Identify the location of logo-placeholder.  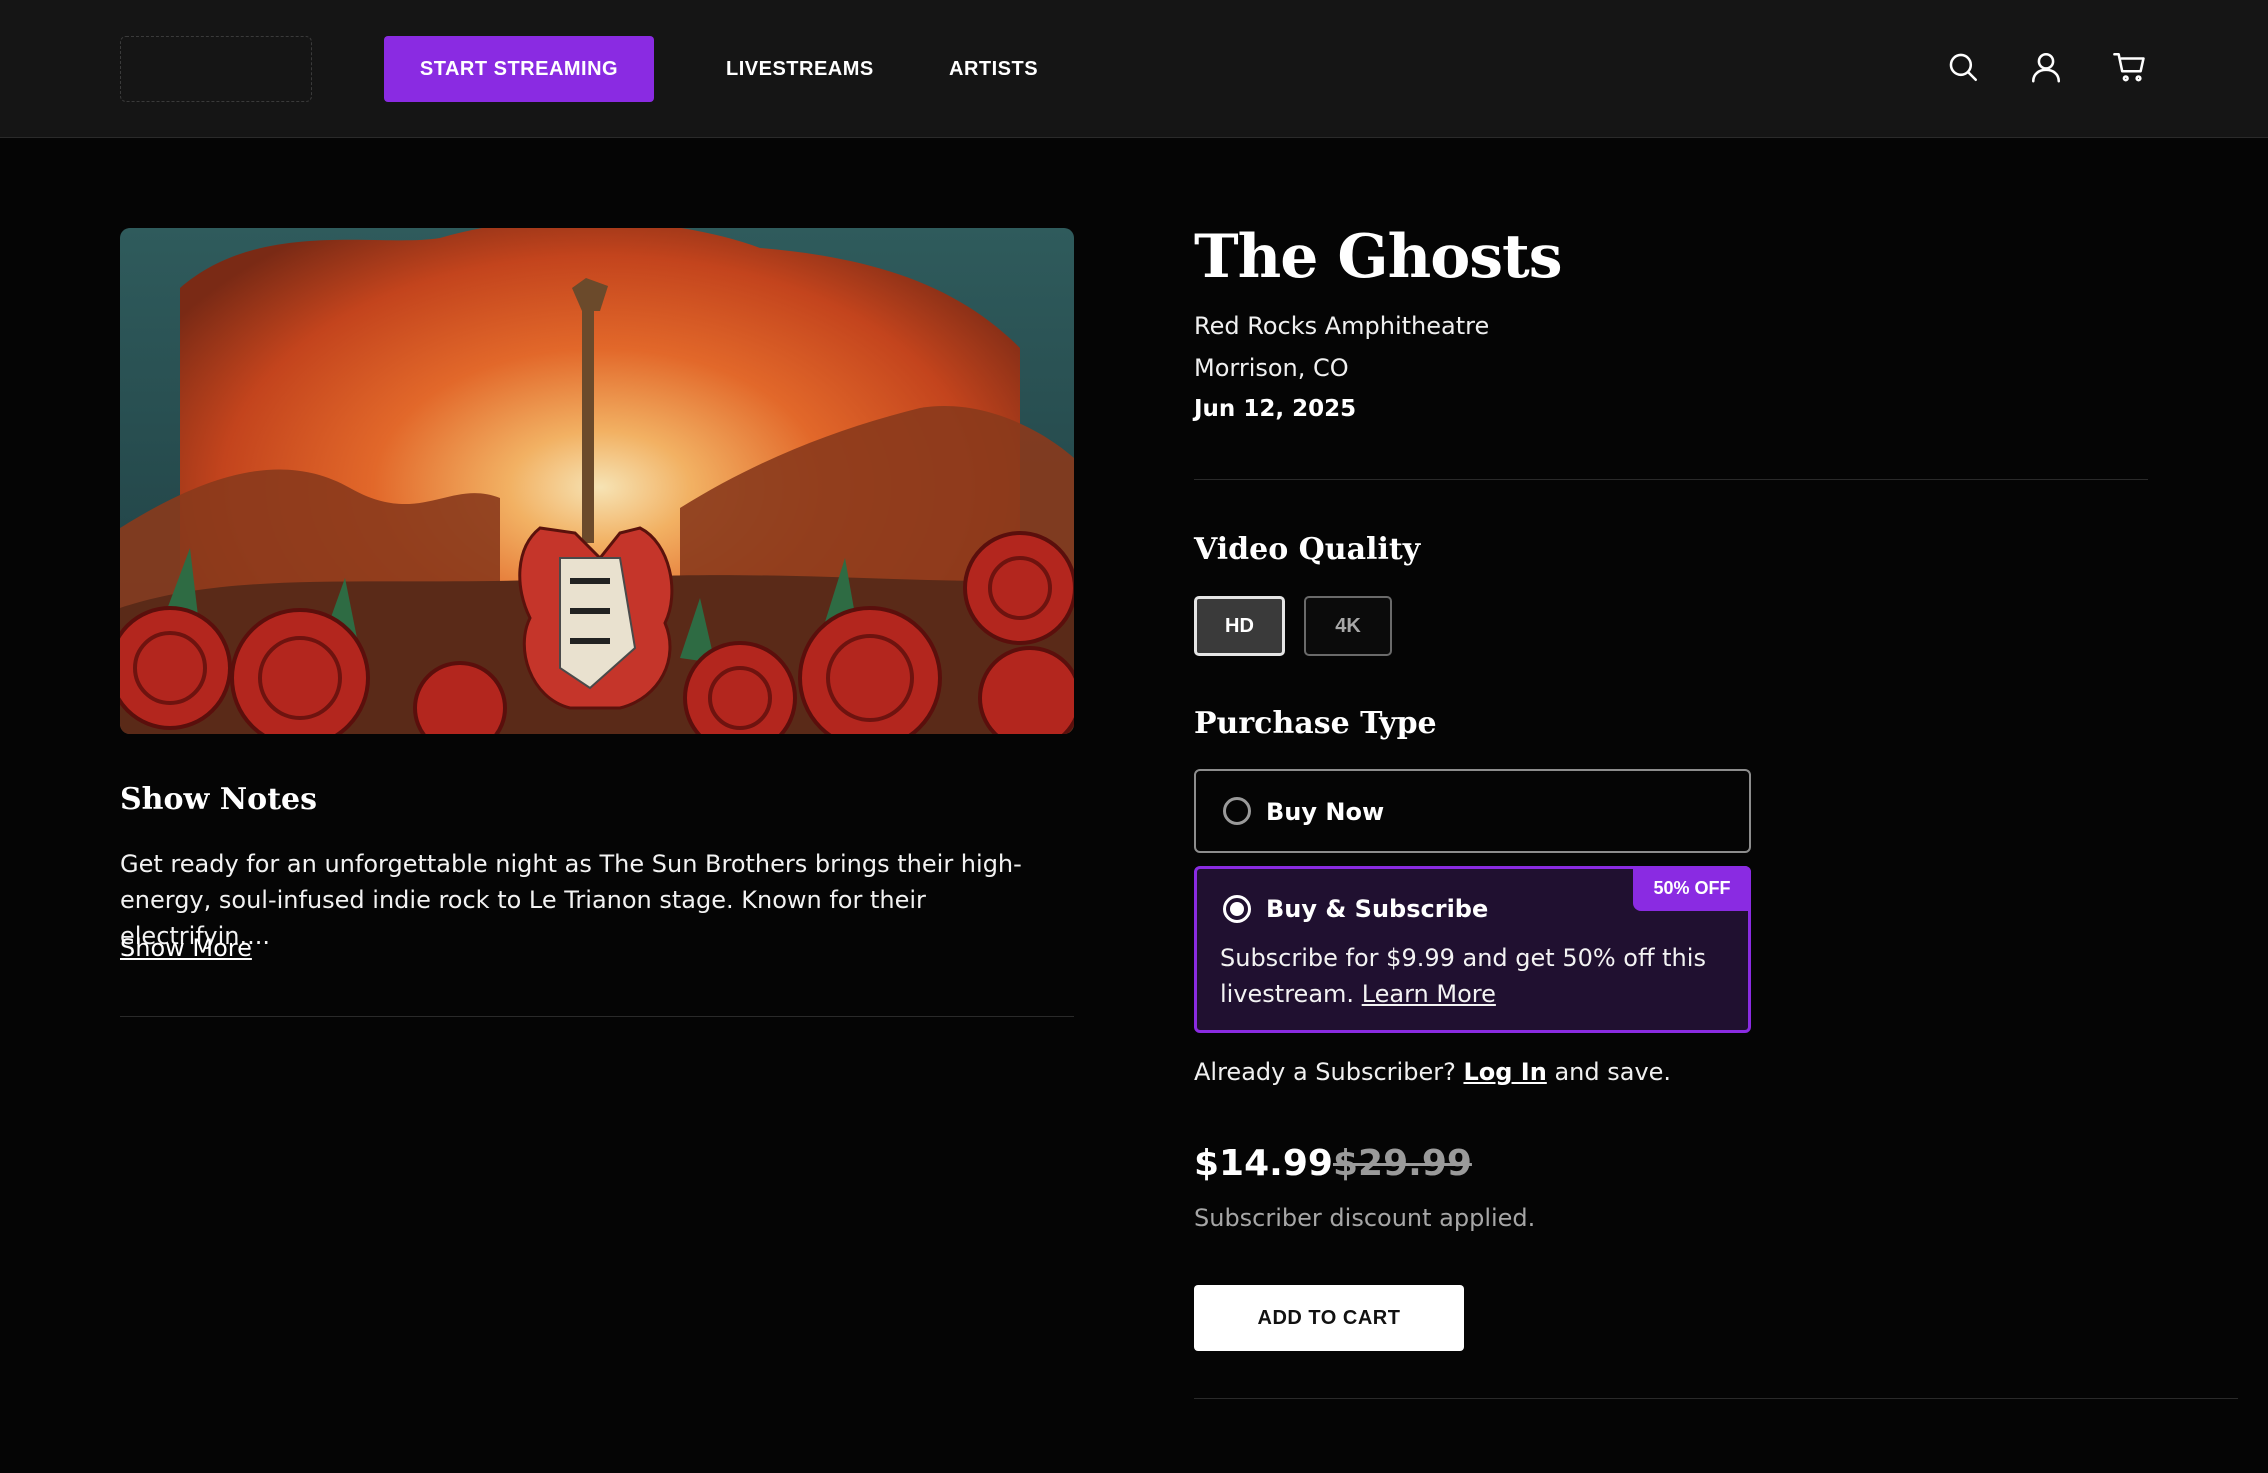
(216, 69).